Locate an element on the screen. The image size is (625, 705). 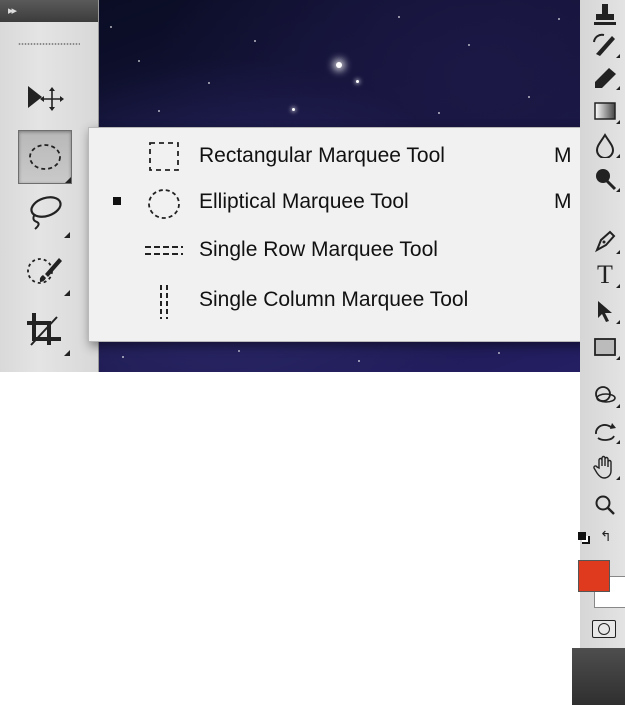
blur-icon is located at coordinates (605, 145).